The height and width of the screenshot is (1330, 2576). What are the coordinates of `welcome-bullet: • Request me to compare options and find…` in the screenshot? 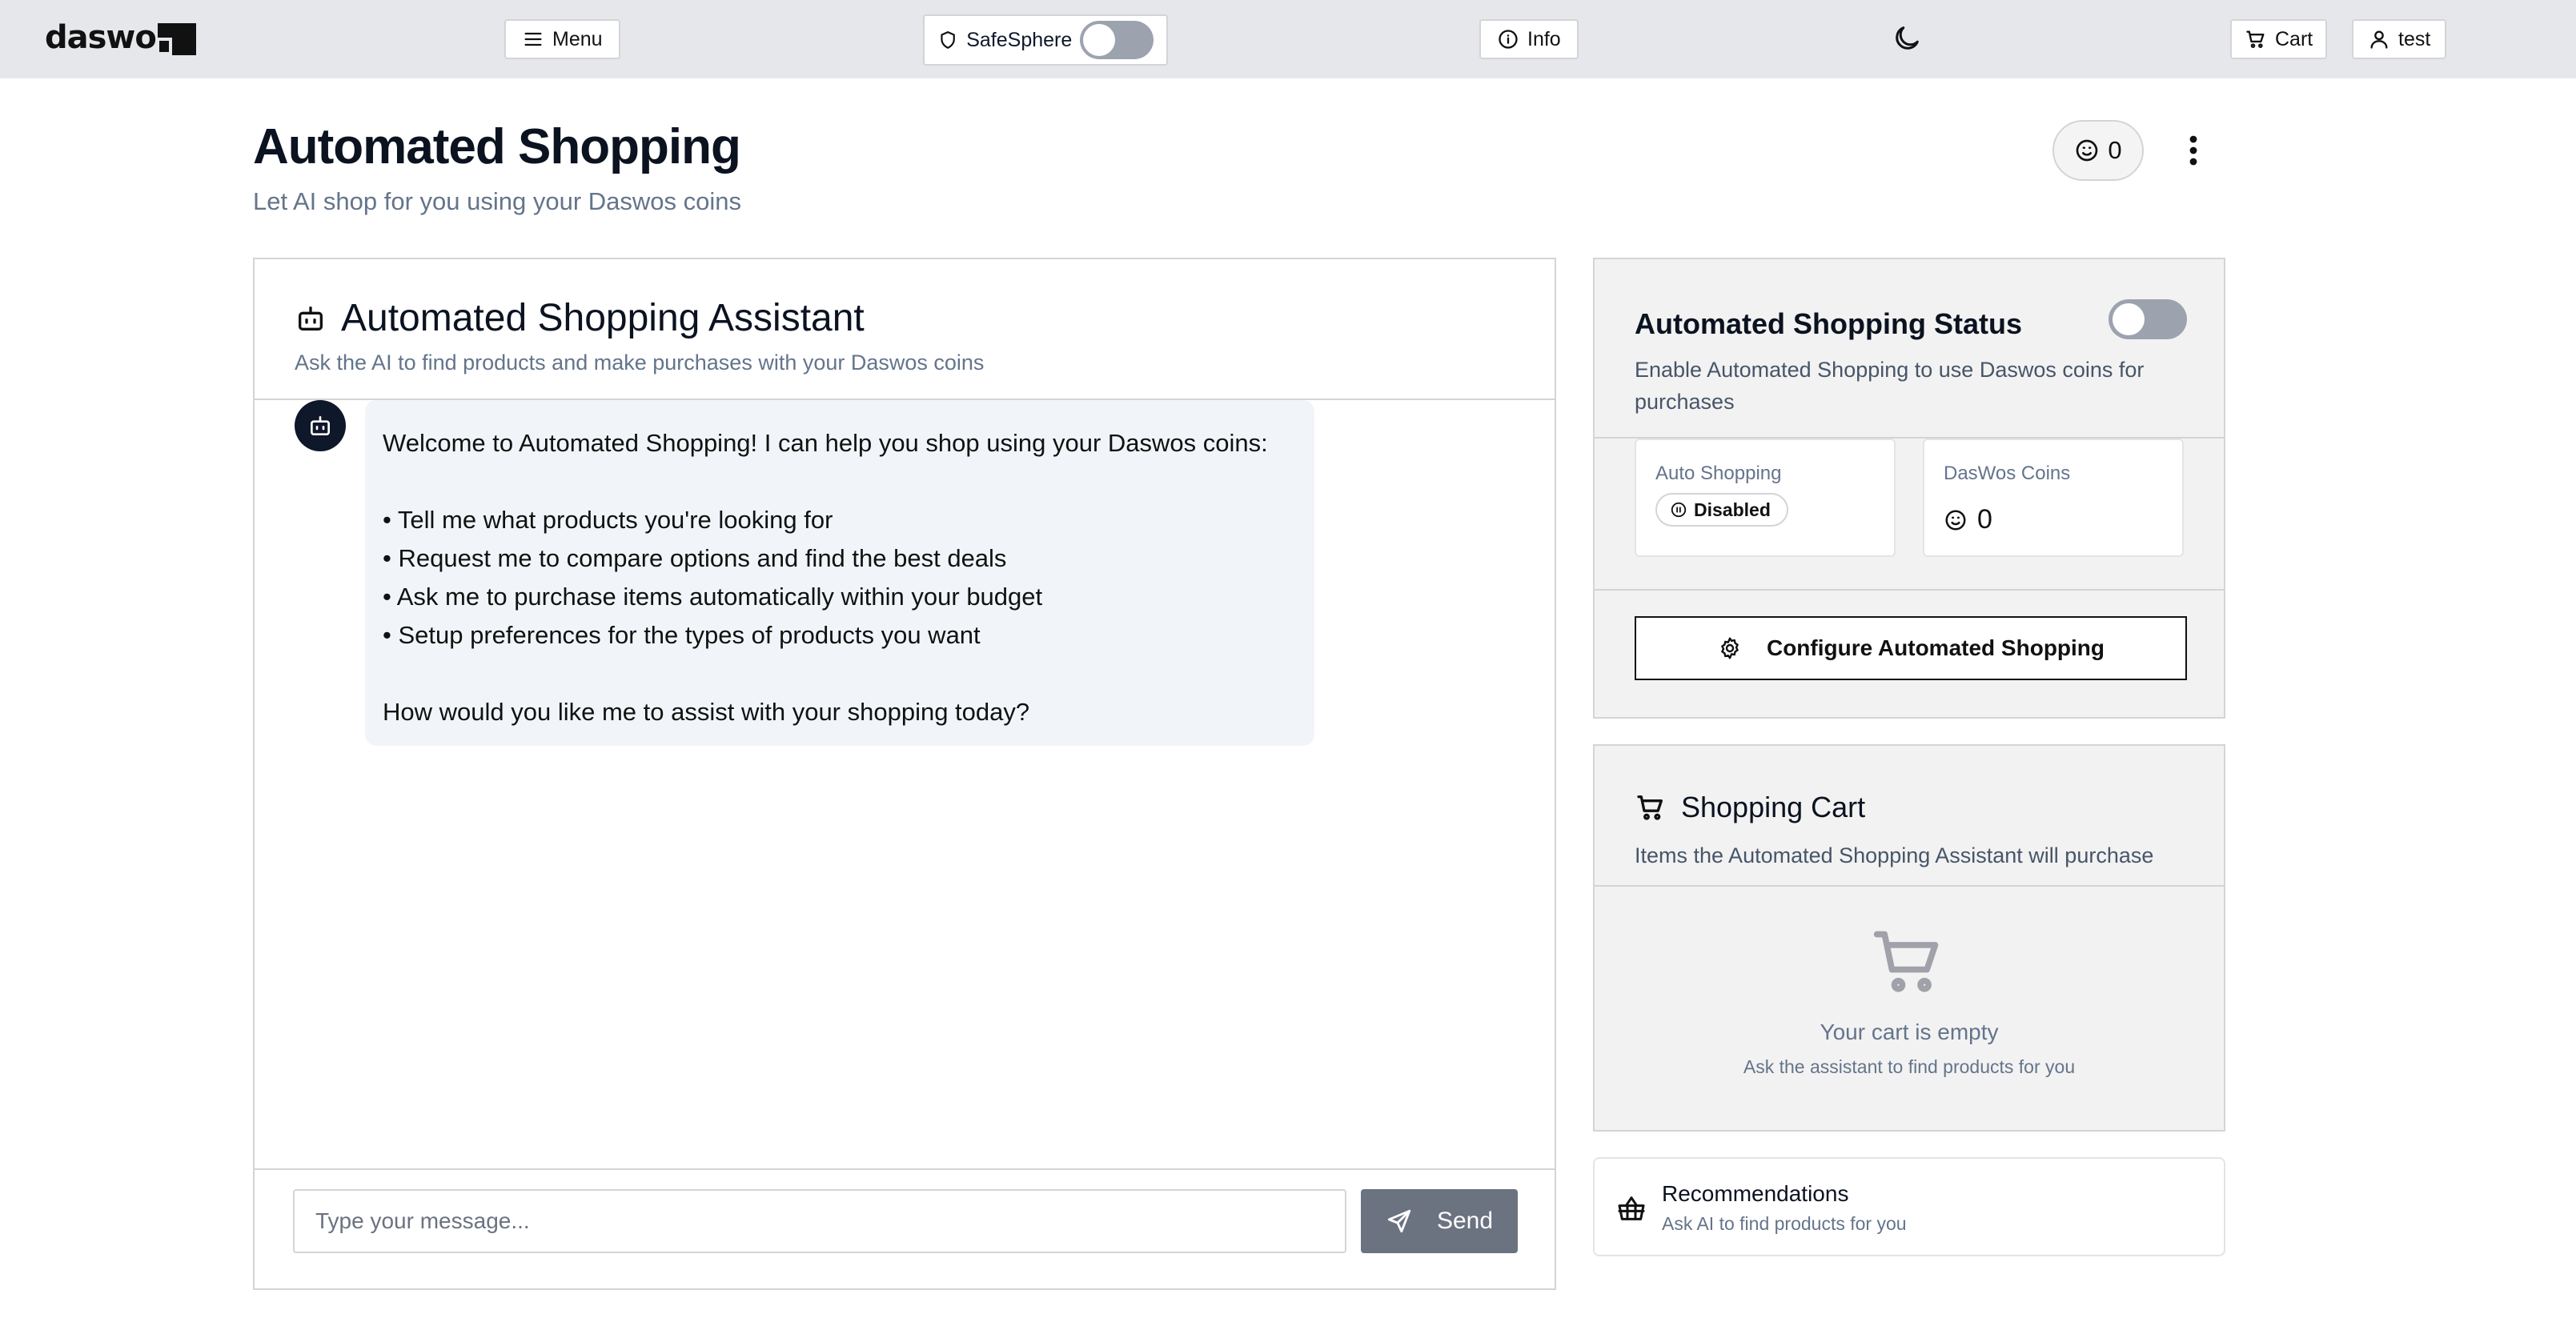 It's located at (695, 558).